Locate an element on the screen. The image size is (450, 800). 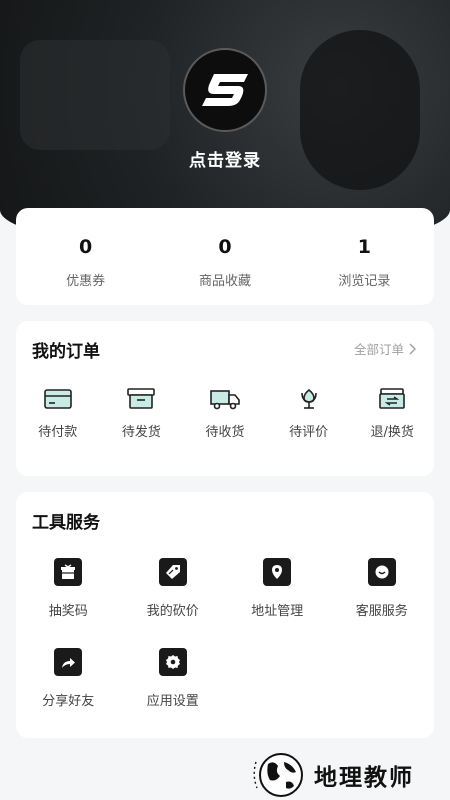
order-pending-shipment: 待发货 is located at coordinates (142, 413).